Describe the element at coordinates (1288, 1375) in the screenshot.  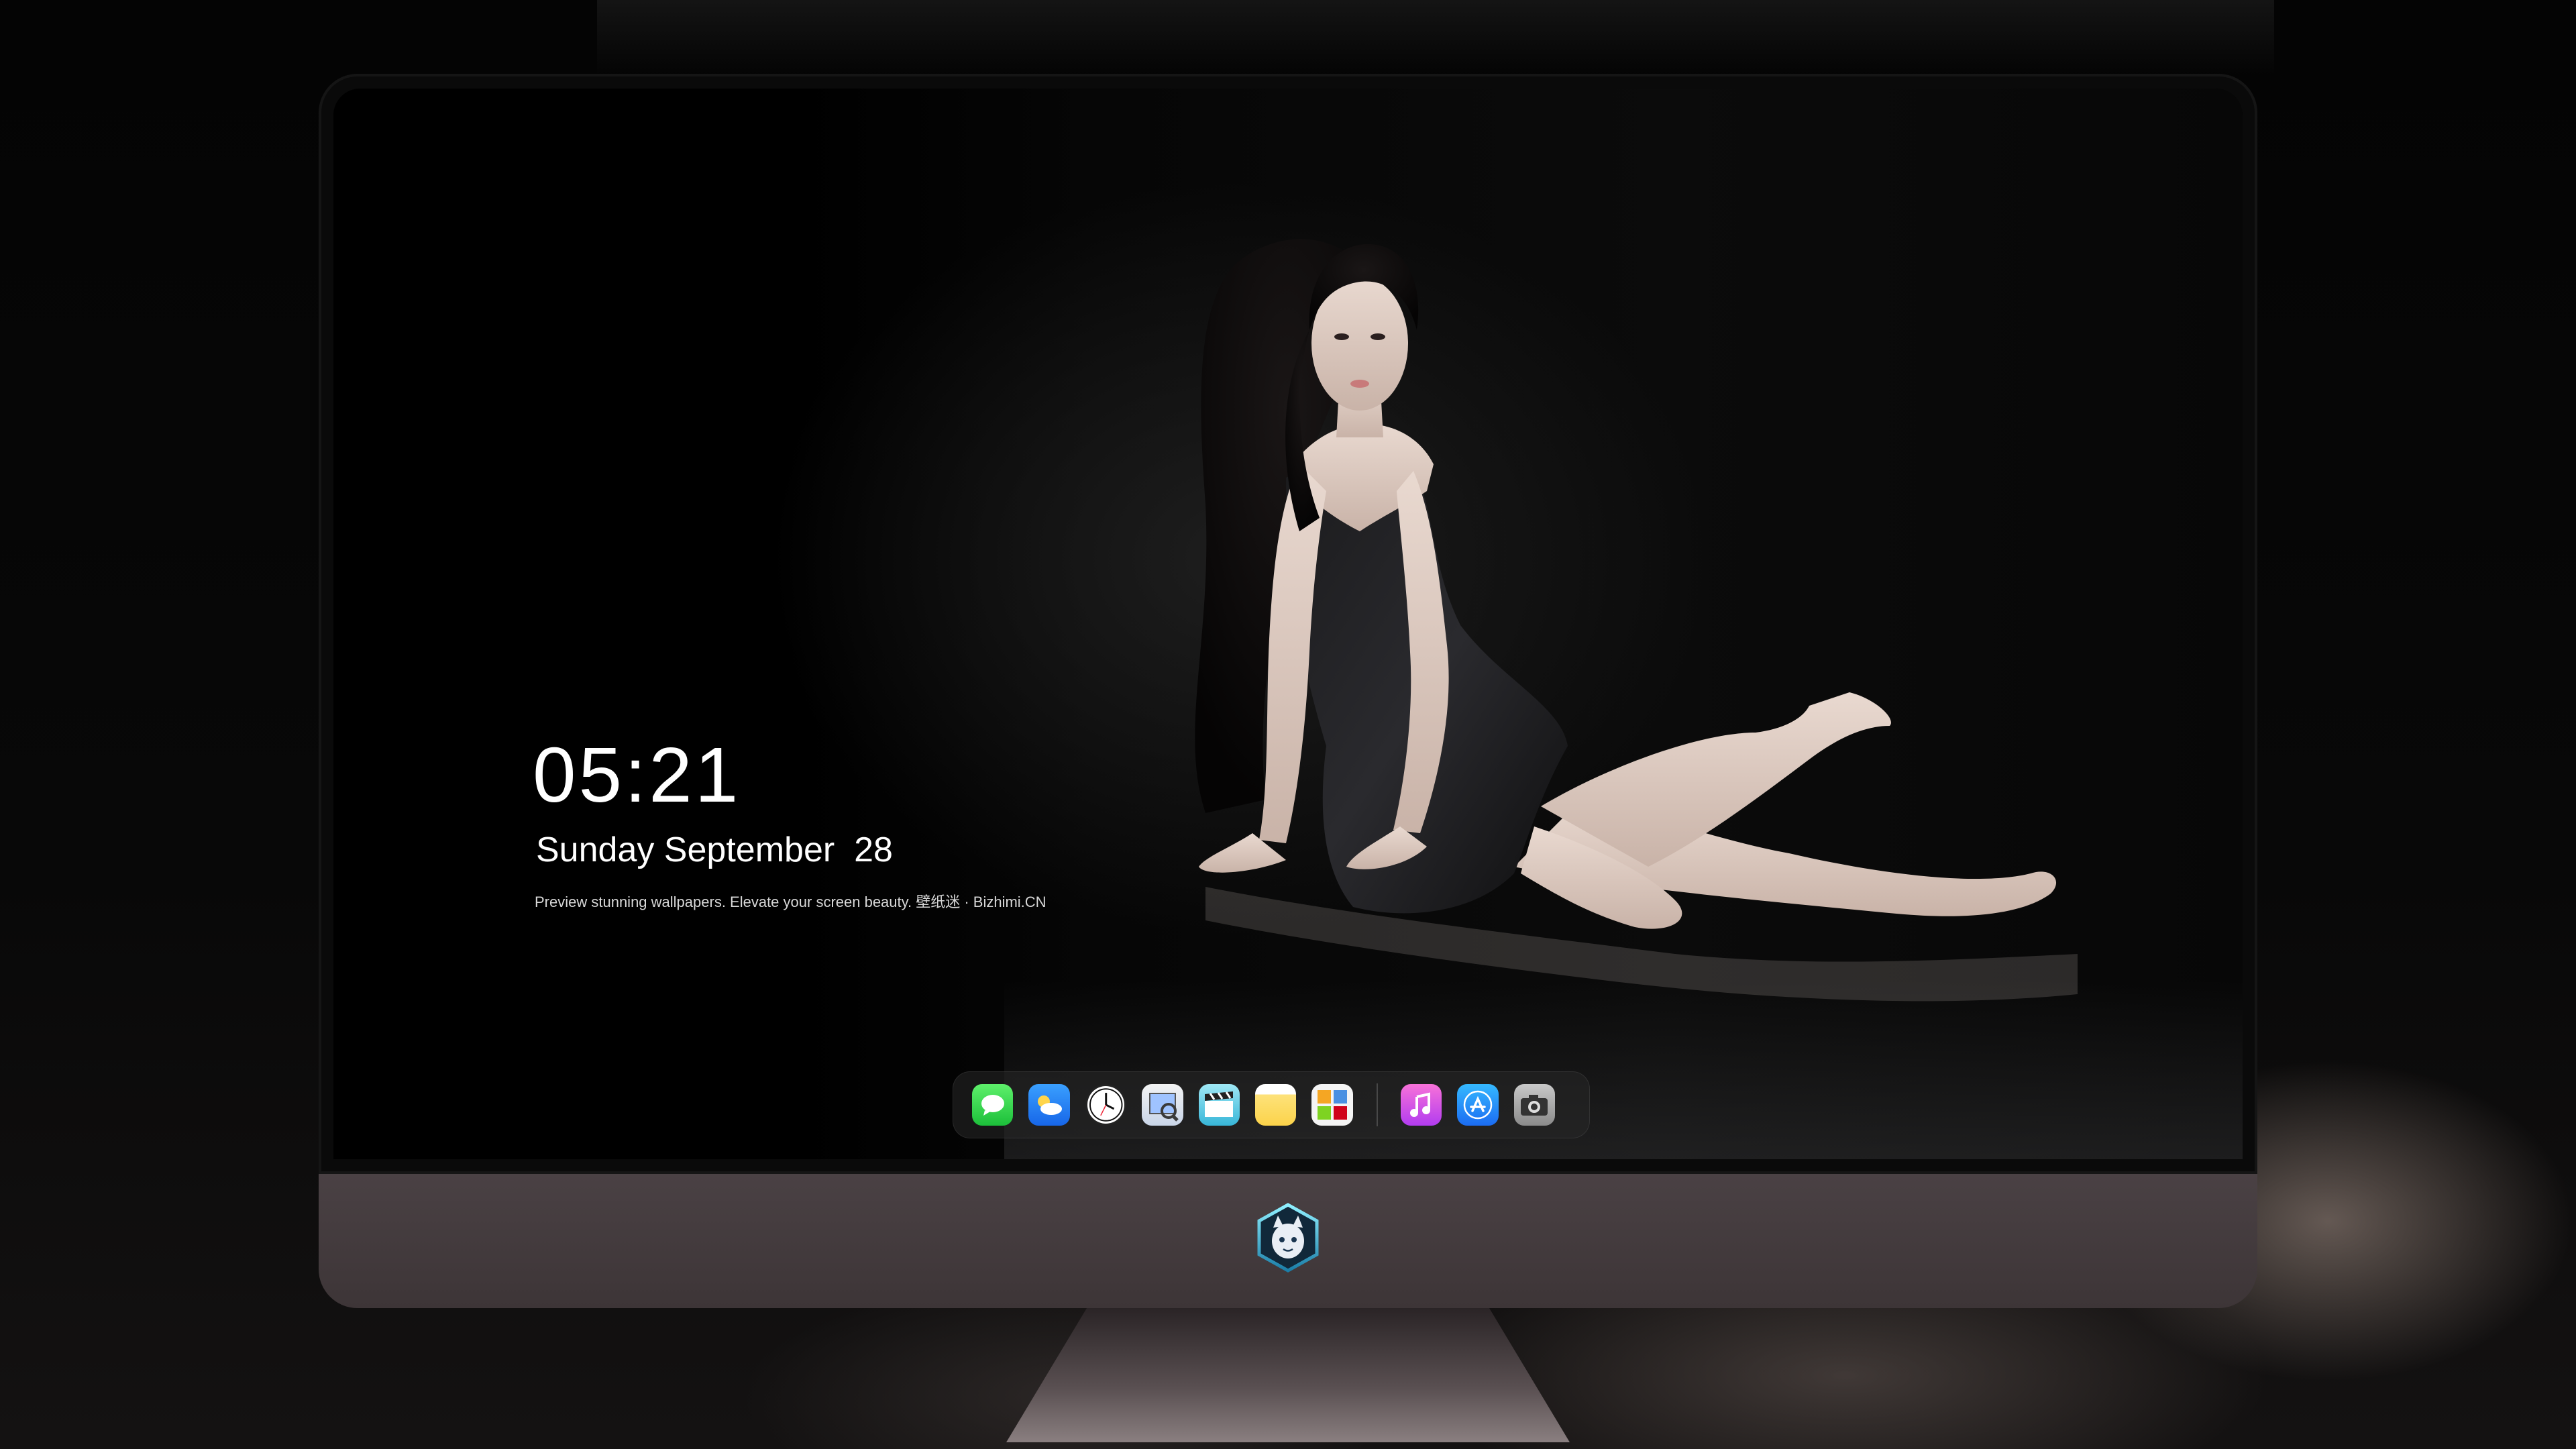
I see `monitor-stand` at that location.